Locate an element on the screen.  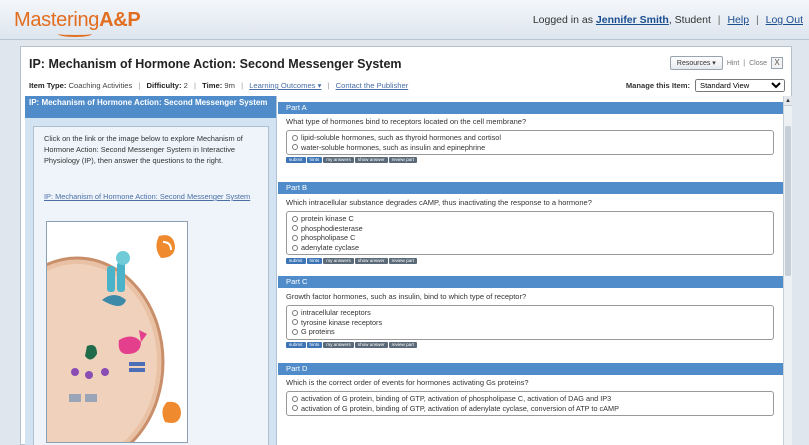
answer-option: adenylate cyclase is located at coordinates (530, 248).